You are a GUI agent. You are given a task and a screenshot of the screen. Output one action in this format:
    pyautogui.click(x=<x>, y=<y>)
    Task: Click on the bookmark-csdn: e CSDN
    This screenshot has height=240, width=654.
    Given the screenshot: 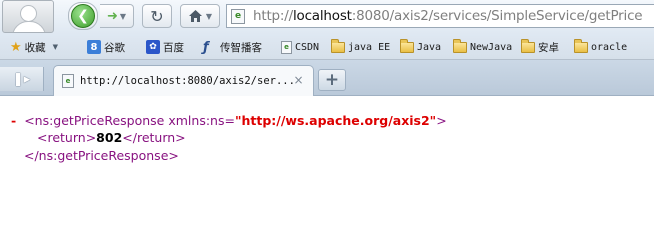 What is the action you would take?
    pyautogui.click(x=300, y=47)
    